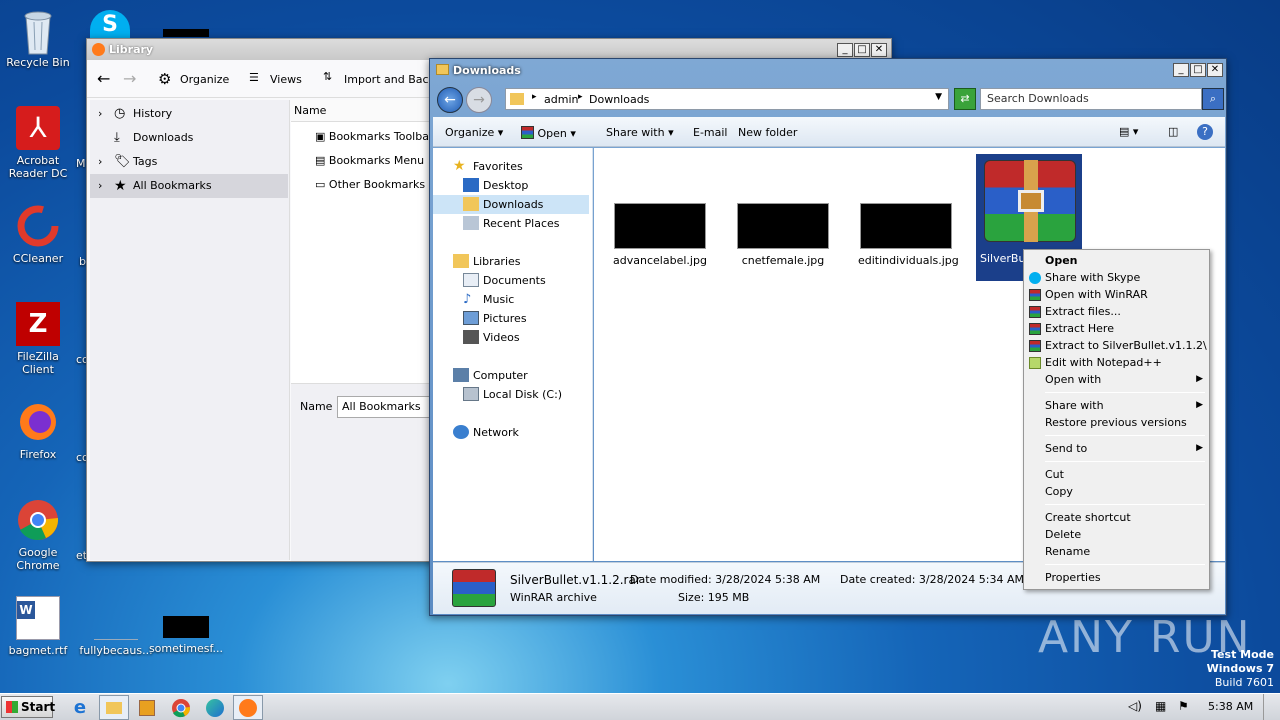 The height and width of the screenshot is (720, 1280). Describe the element at coordinates (479, 100) in the screenshot. I see `forward-button: →` at that location.